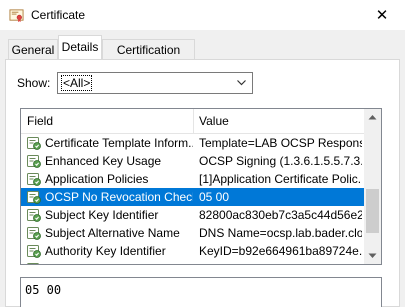 The height and width of the screenshot is (307, 405). What do you see at coordinates (372, 211) in the screenshot?
I see `scroll-thumb` at bounding box center [372, 211].